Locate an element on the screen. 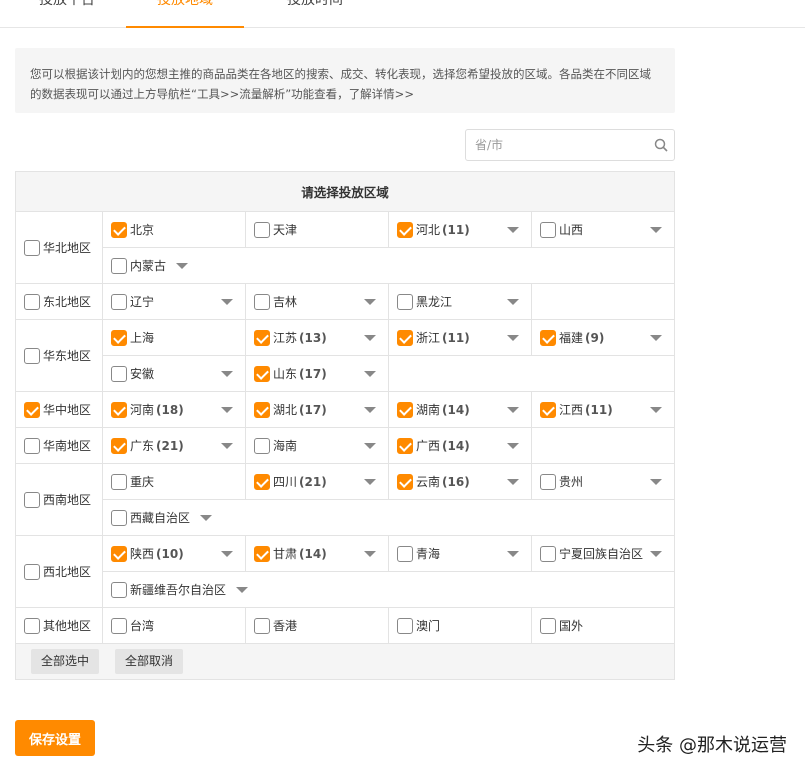 The image size is (805, 771). region-label: 华中地区 is located at coordinates (67, 410).